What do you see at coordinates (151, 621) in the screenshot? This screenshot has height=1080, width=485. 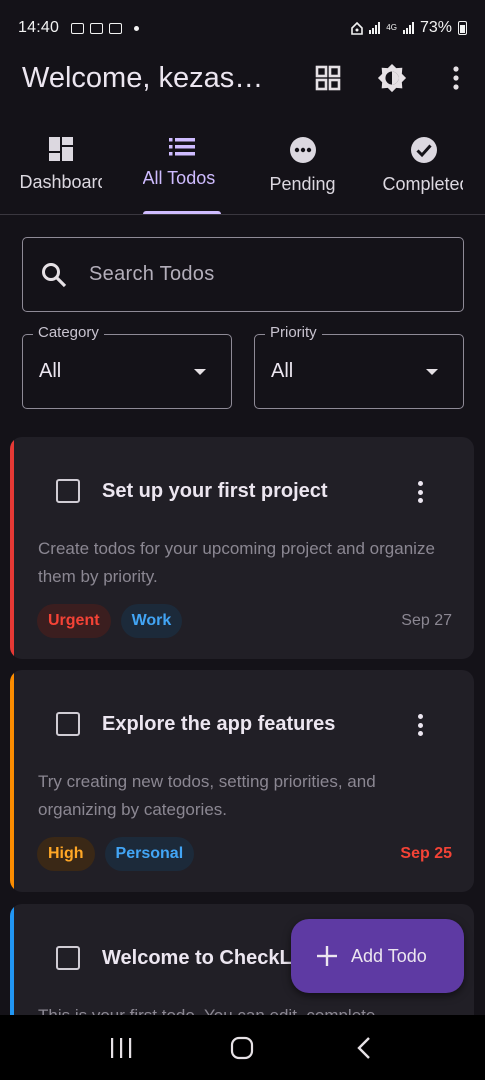 I see `category-badge: Work` at bounding box center [151, 621].